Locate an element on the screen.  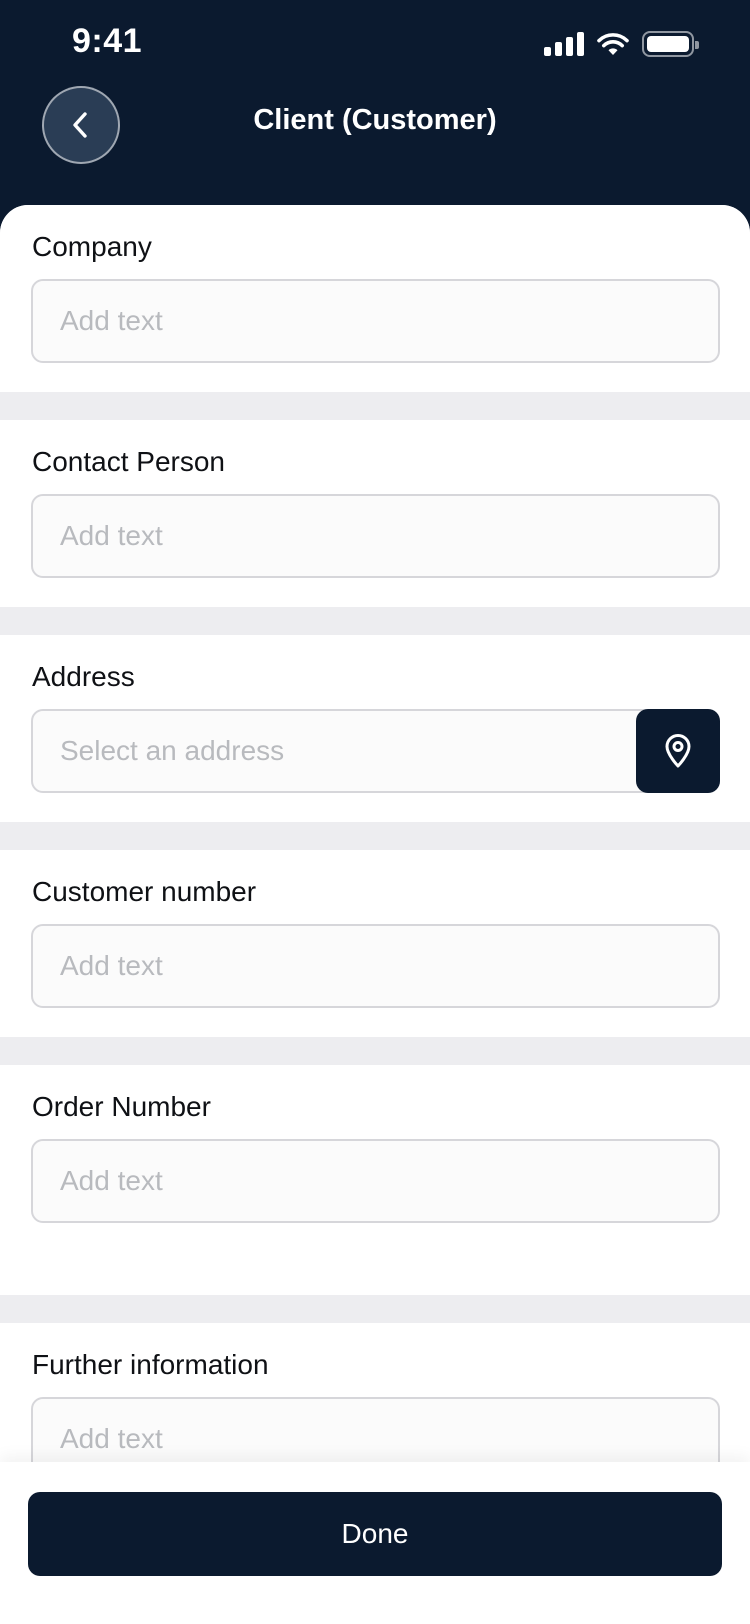
map-pin-icon is located at coordinates (678, 751).